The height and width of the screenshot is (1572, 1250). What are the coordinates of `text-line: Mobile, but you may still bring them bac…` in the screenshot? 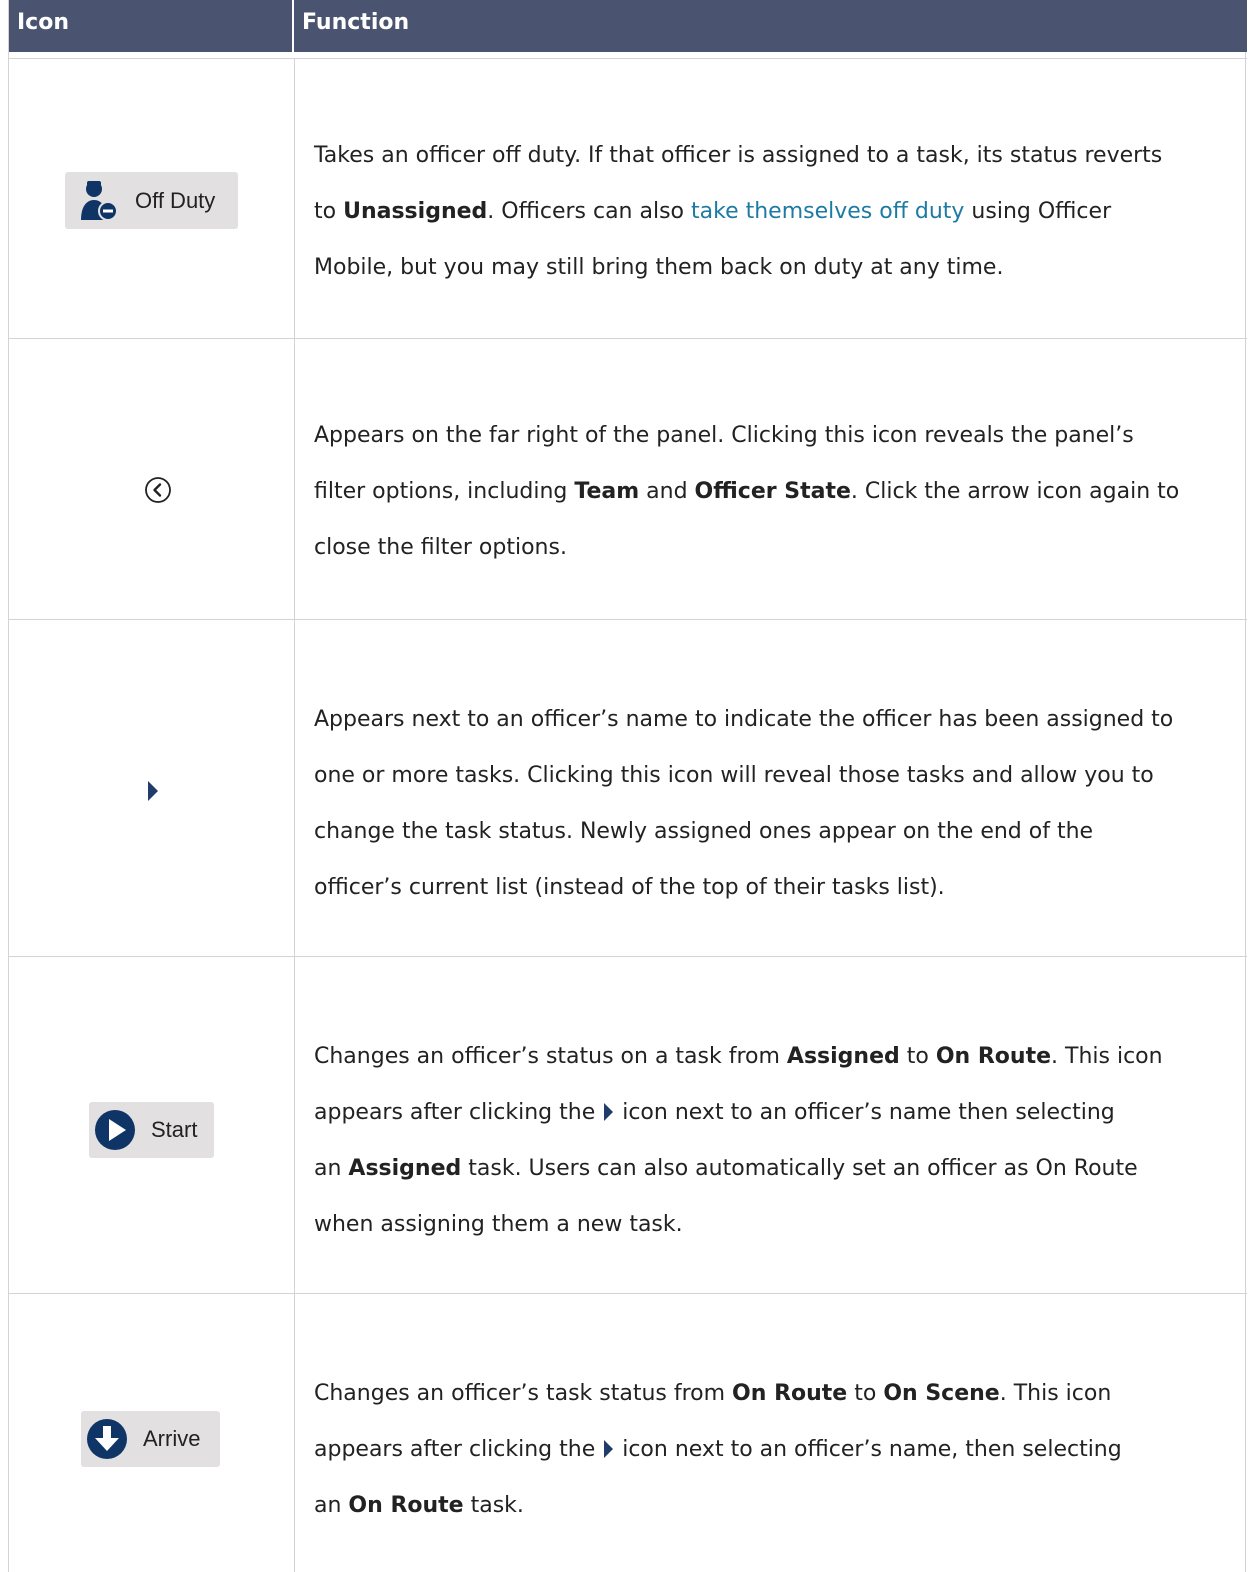 It's located at (659, 267).